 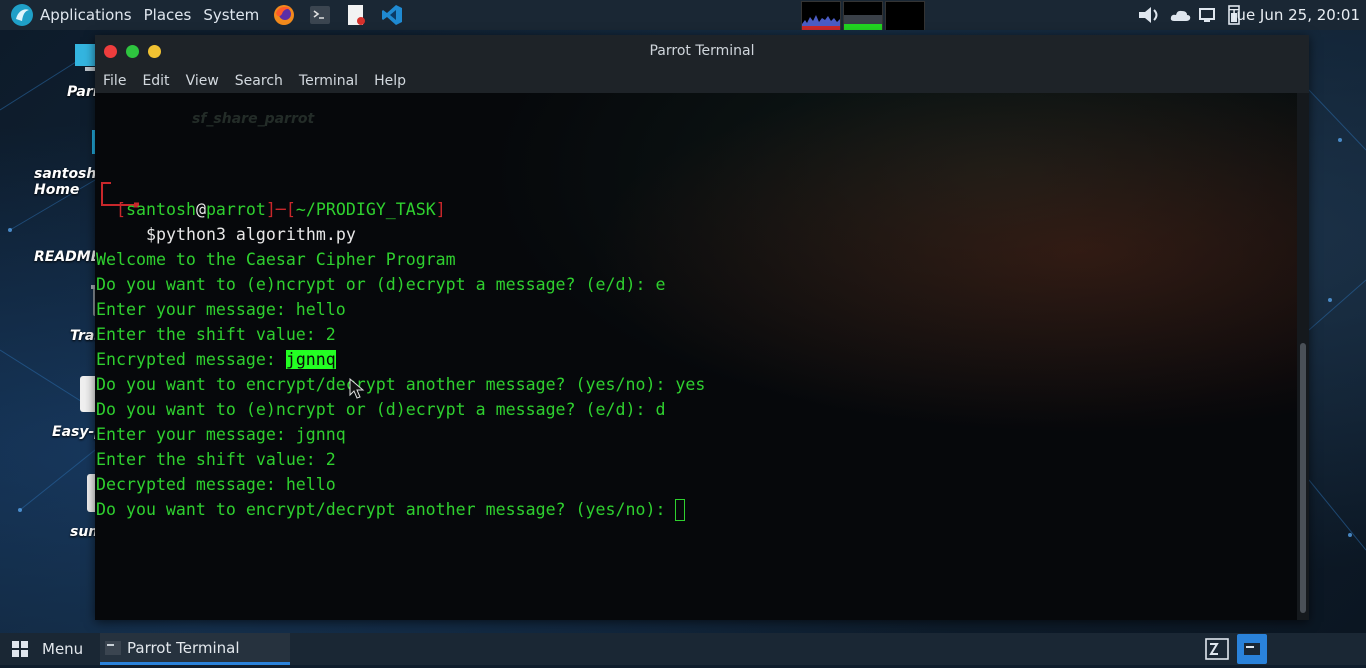 What do you see at coordinates (86, 15) in the screenshot?
I see `applications-label: Applications` at bounding box center [86, 15].